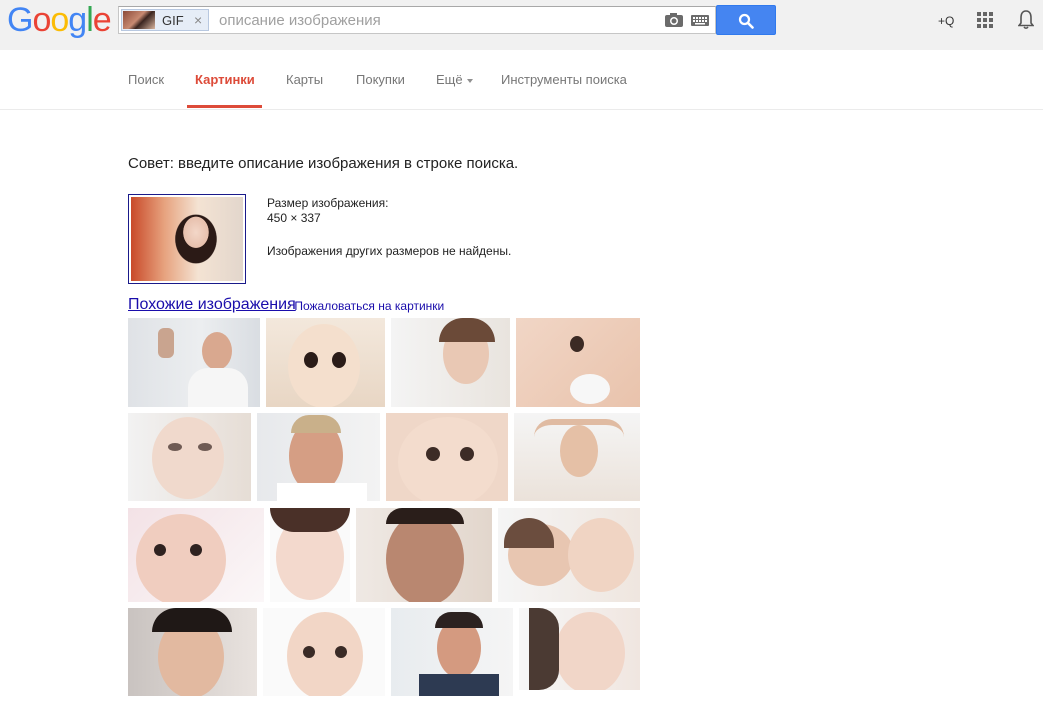  Describe the element at coordinates (212, 305) in the screenshot. I see `similar-images-link: Похожие изображения` at that location.